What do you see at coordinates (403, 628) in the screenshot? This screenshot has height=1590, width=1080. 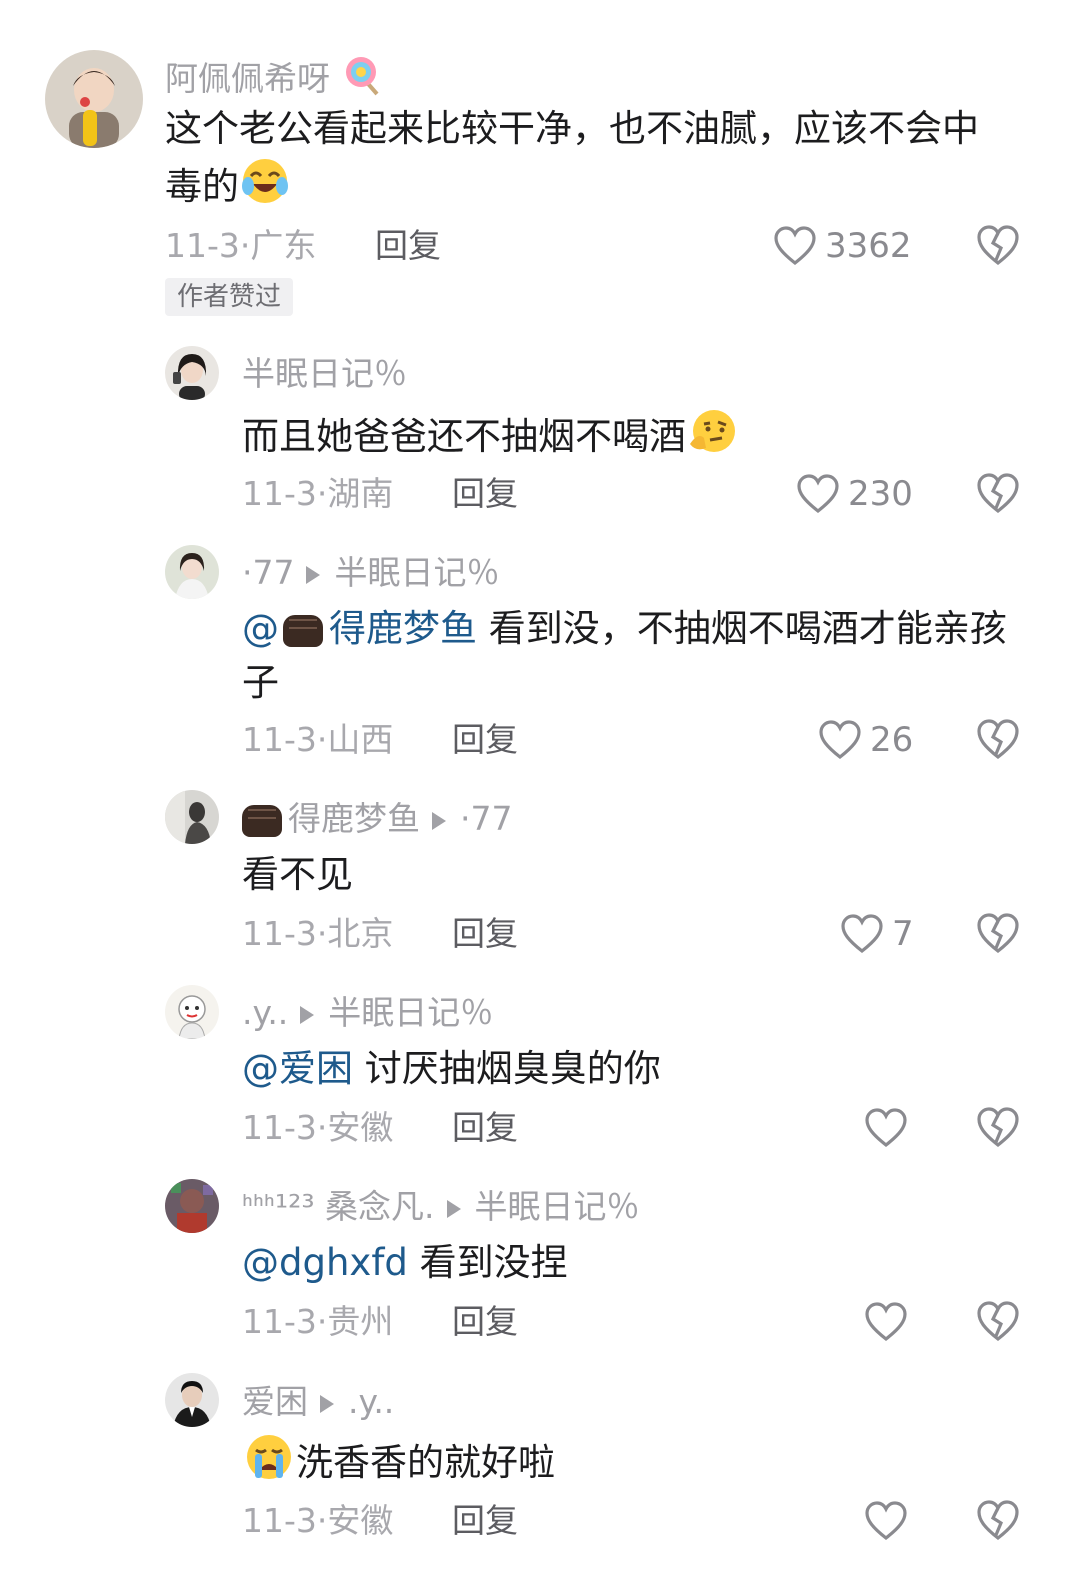 I see `mention-name: 得鹿梦鱼` at bounding box center [403, 628].